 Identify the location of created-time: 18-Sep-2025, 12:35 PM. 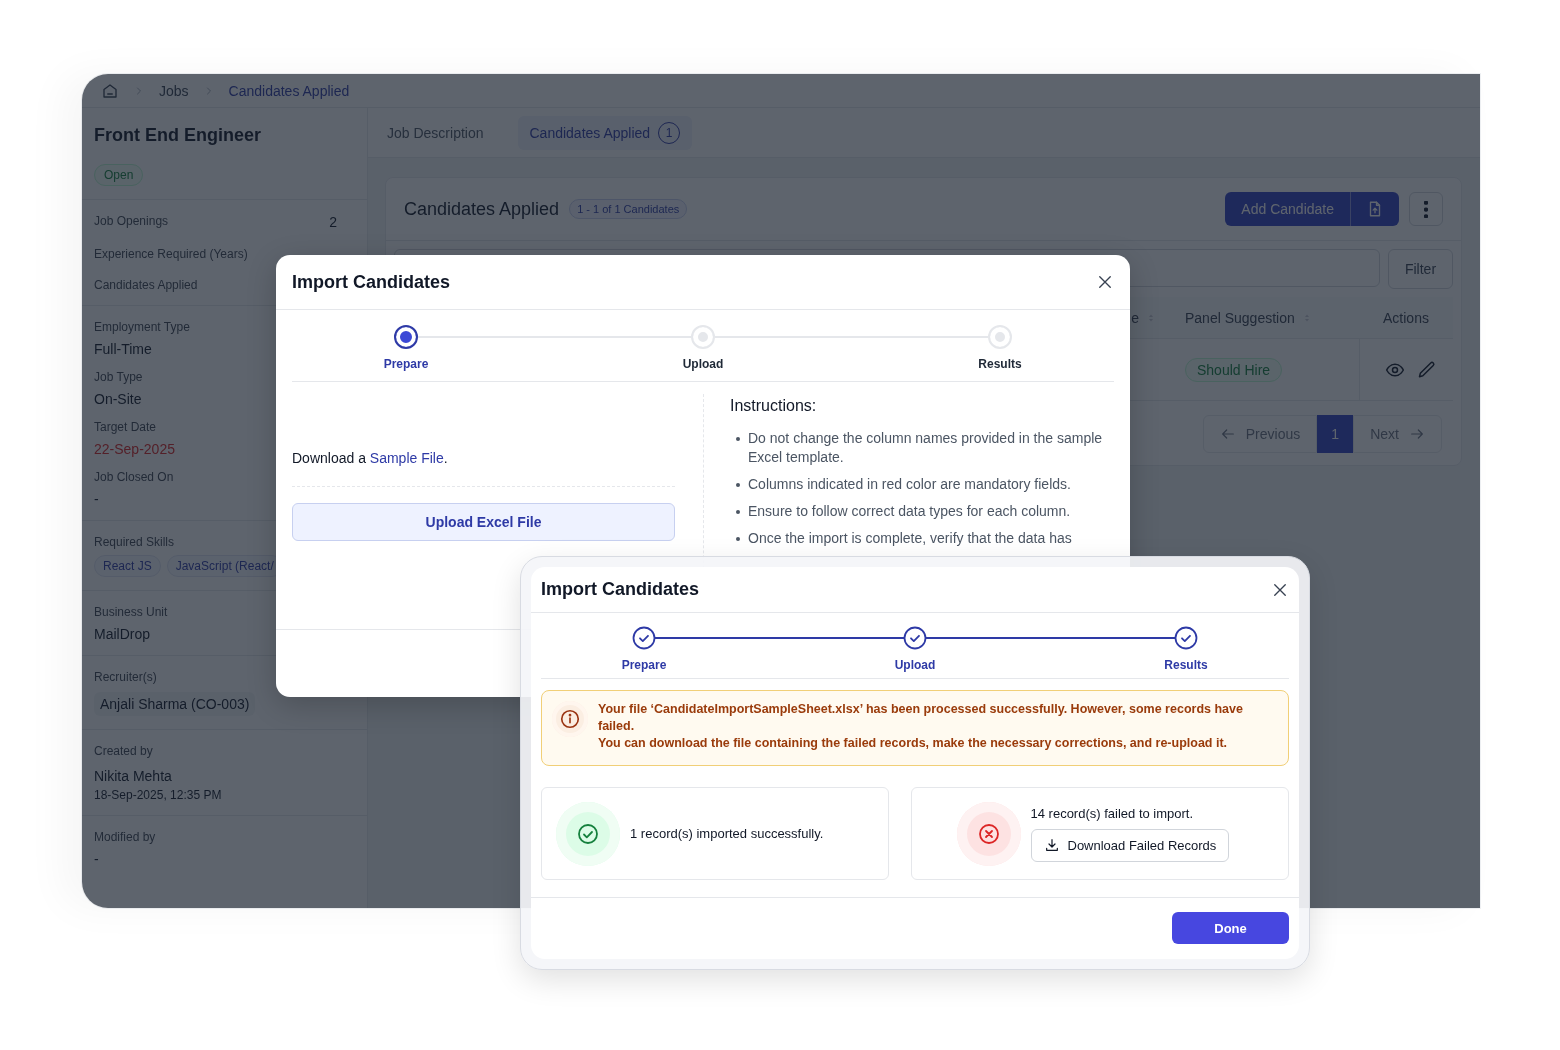
(158, 795).